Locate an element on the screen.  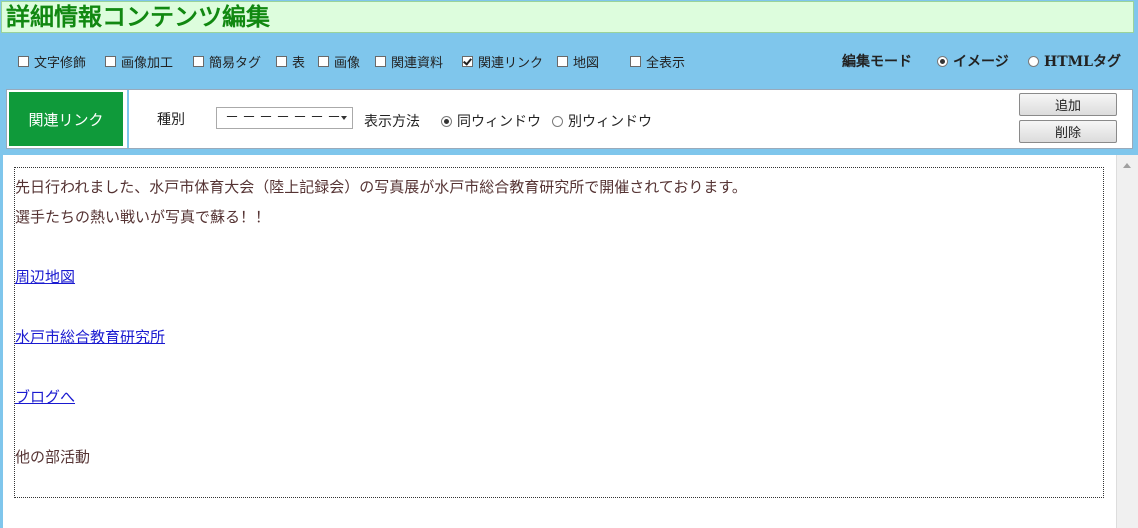
option-show-all: 全表示 is located at coordinates (657, 61).